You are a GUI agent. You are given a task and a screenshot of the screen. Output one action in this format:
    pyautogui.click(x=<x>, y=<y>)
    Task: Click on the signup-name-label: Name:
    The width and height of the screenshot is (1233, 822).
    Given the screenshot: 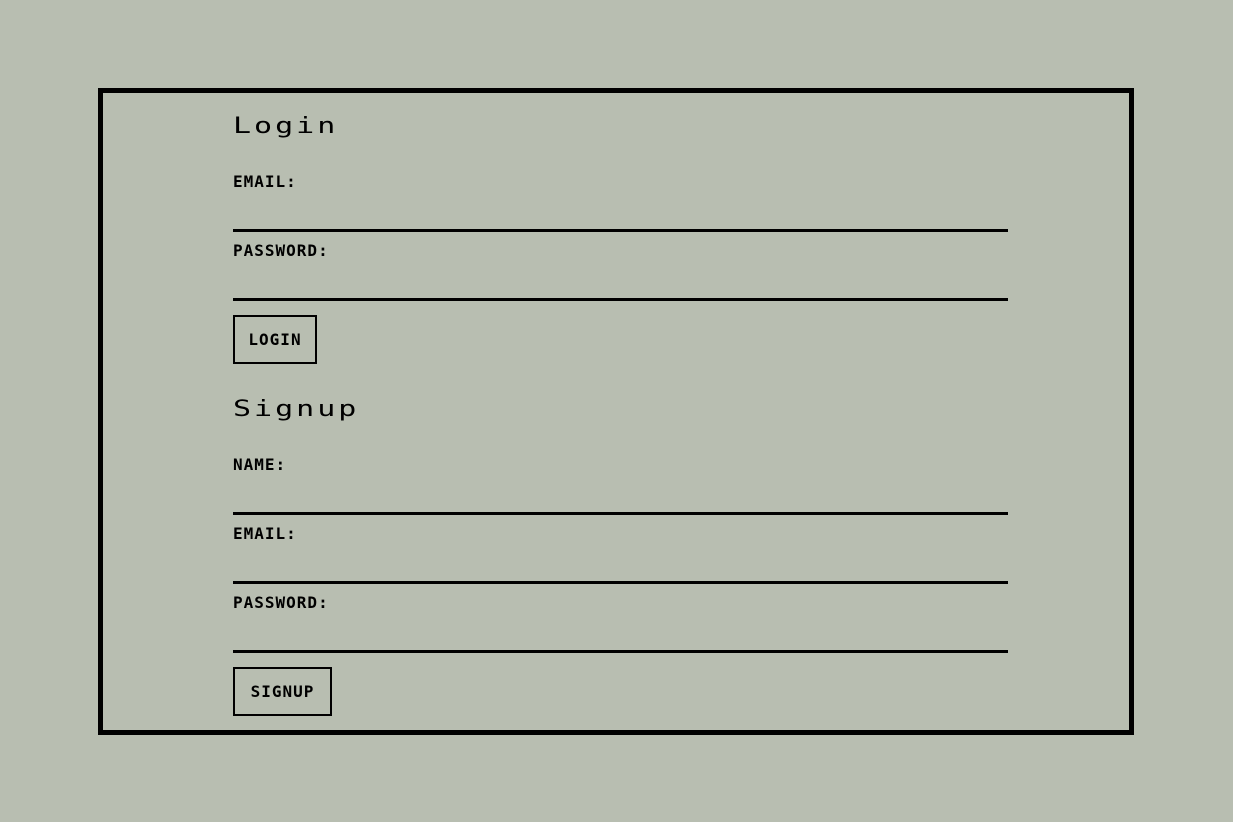 What is the action you would take?
    pyautogui.click(x=260, y=464)
    